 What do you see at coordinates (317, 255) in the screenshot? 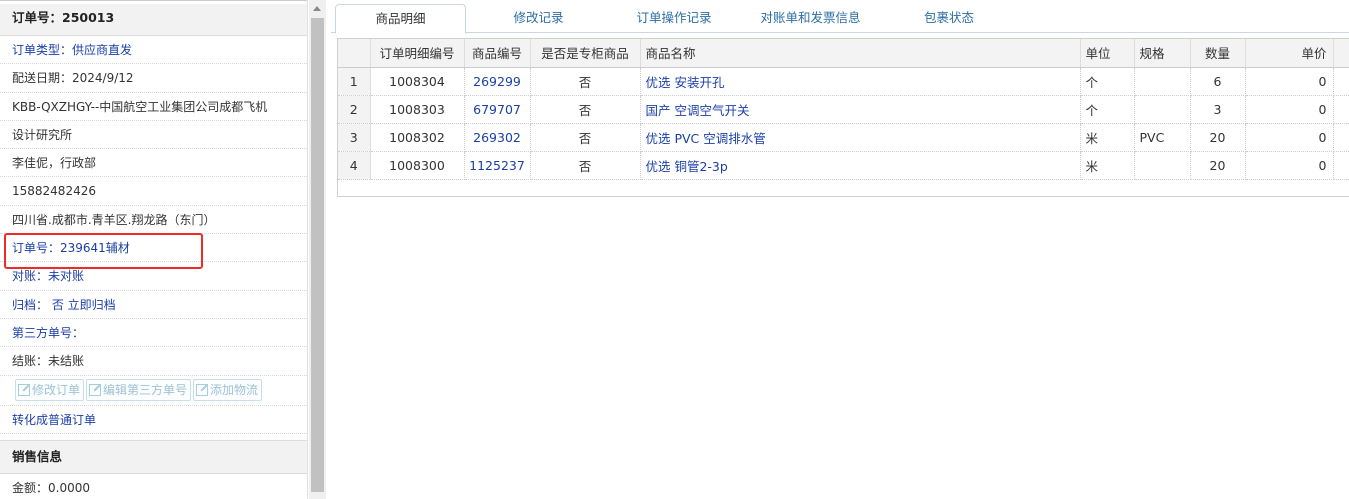
I see `scrollbar-thumb` at bounding box center [317, 255].